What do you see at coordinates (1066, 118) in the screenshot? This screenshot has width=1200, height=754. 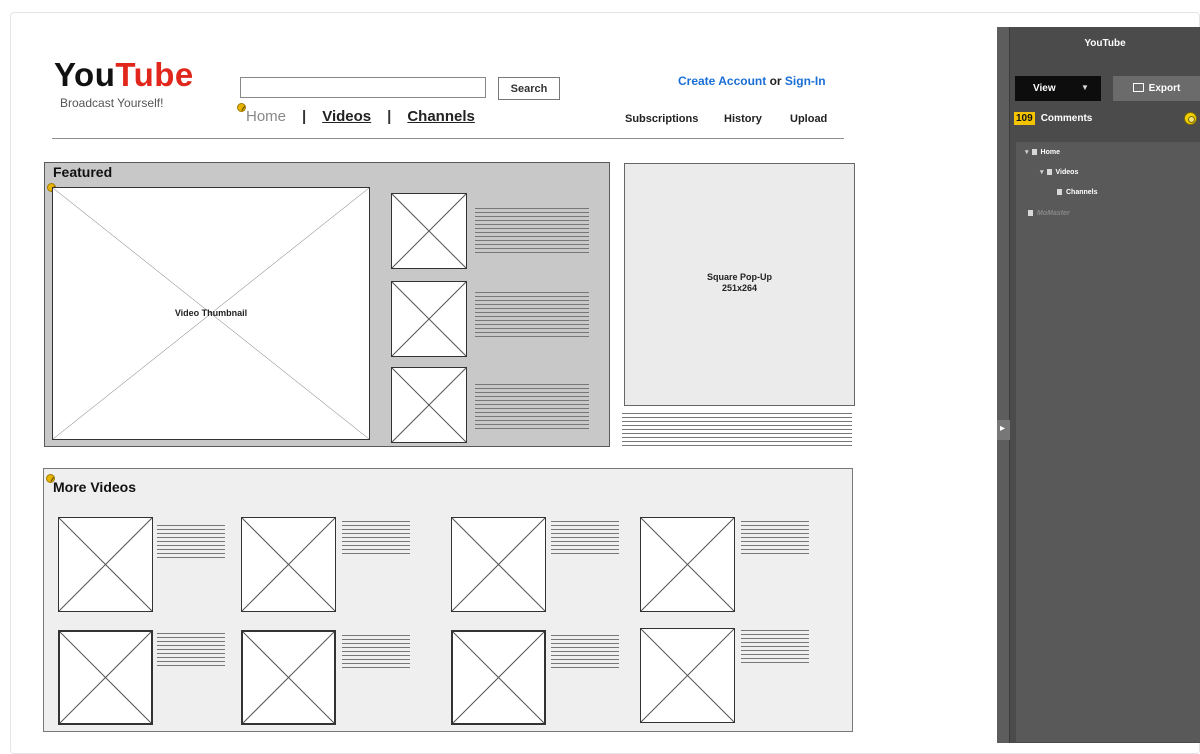 I see `comments-label: Comments` at bounding box center [1066, 118].